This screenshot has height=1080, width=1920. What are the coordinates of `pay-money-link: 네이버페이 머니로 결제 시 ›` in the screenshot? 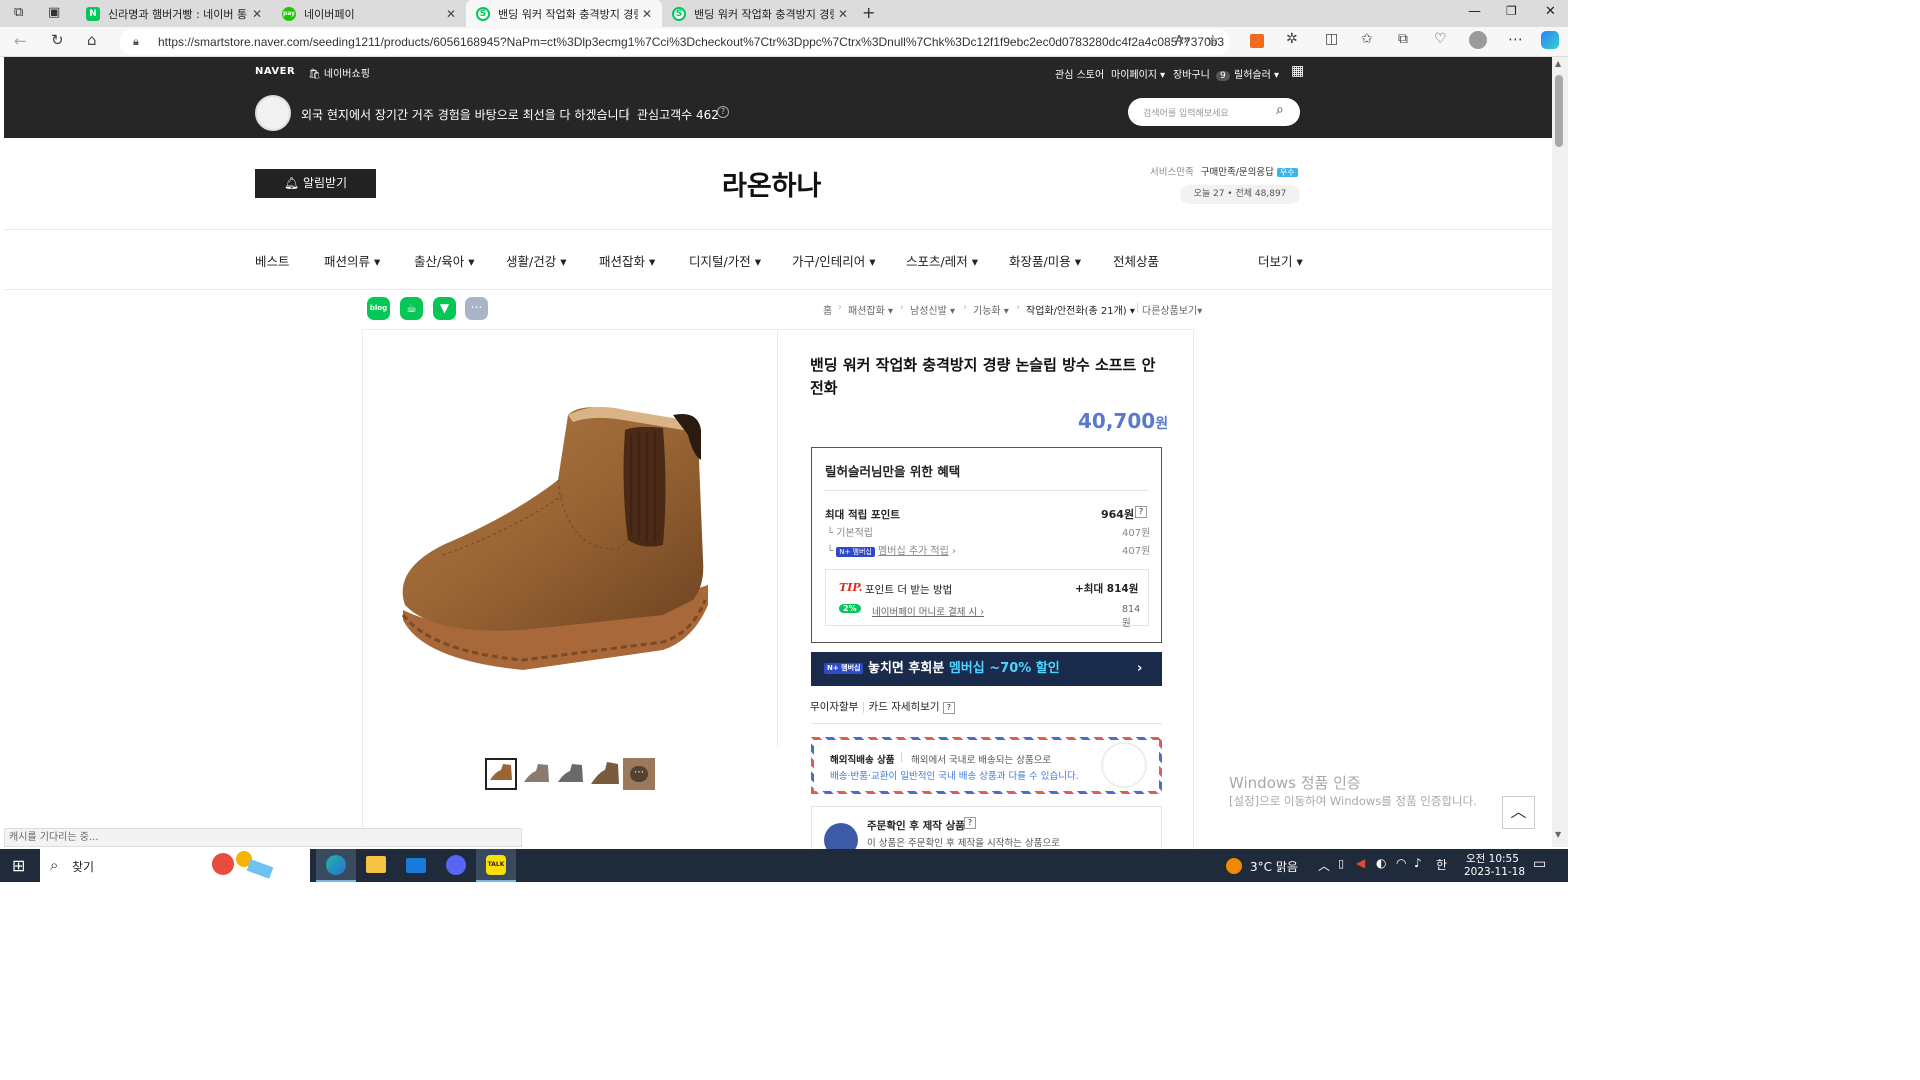 It's located at (928, 611).